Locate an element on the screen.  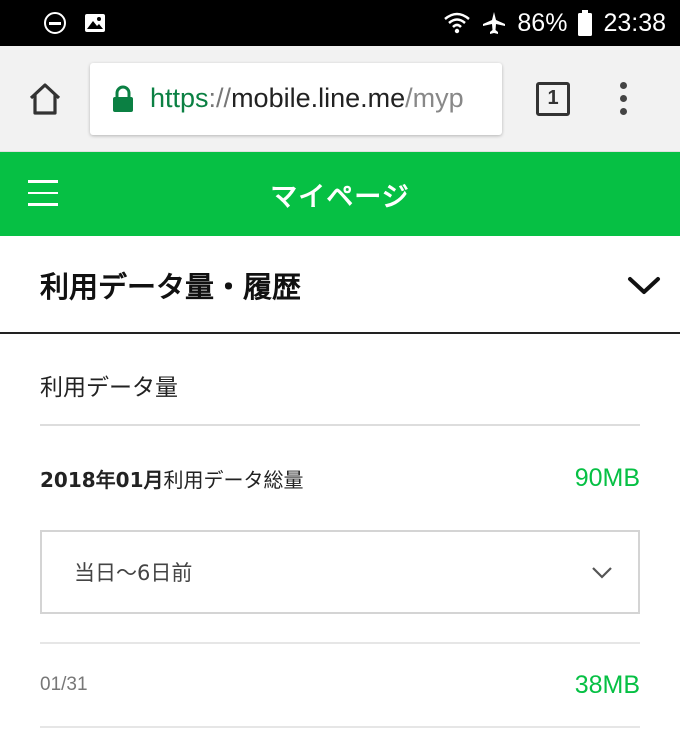
usage-history-section-header: 利用データ量・履歴 is located at coordinates (340, 285).